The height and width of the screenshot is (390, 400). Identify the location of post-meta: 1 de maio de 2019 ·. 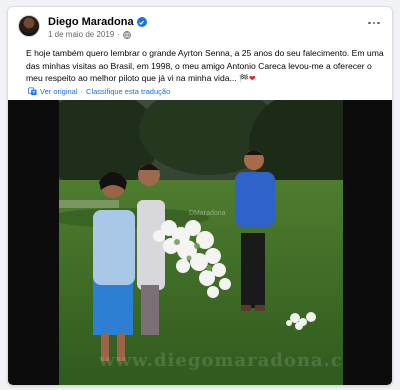
(89, 34).